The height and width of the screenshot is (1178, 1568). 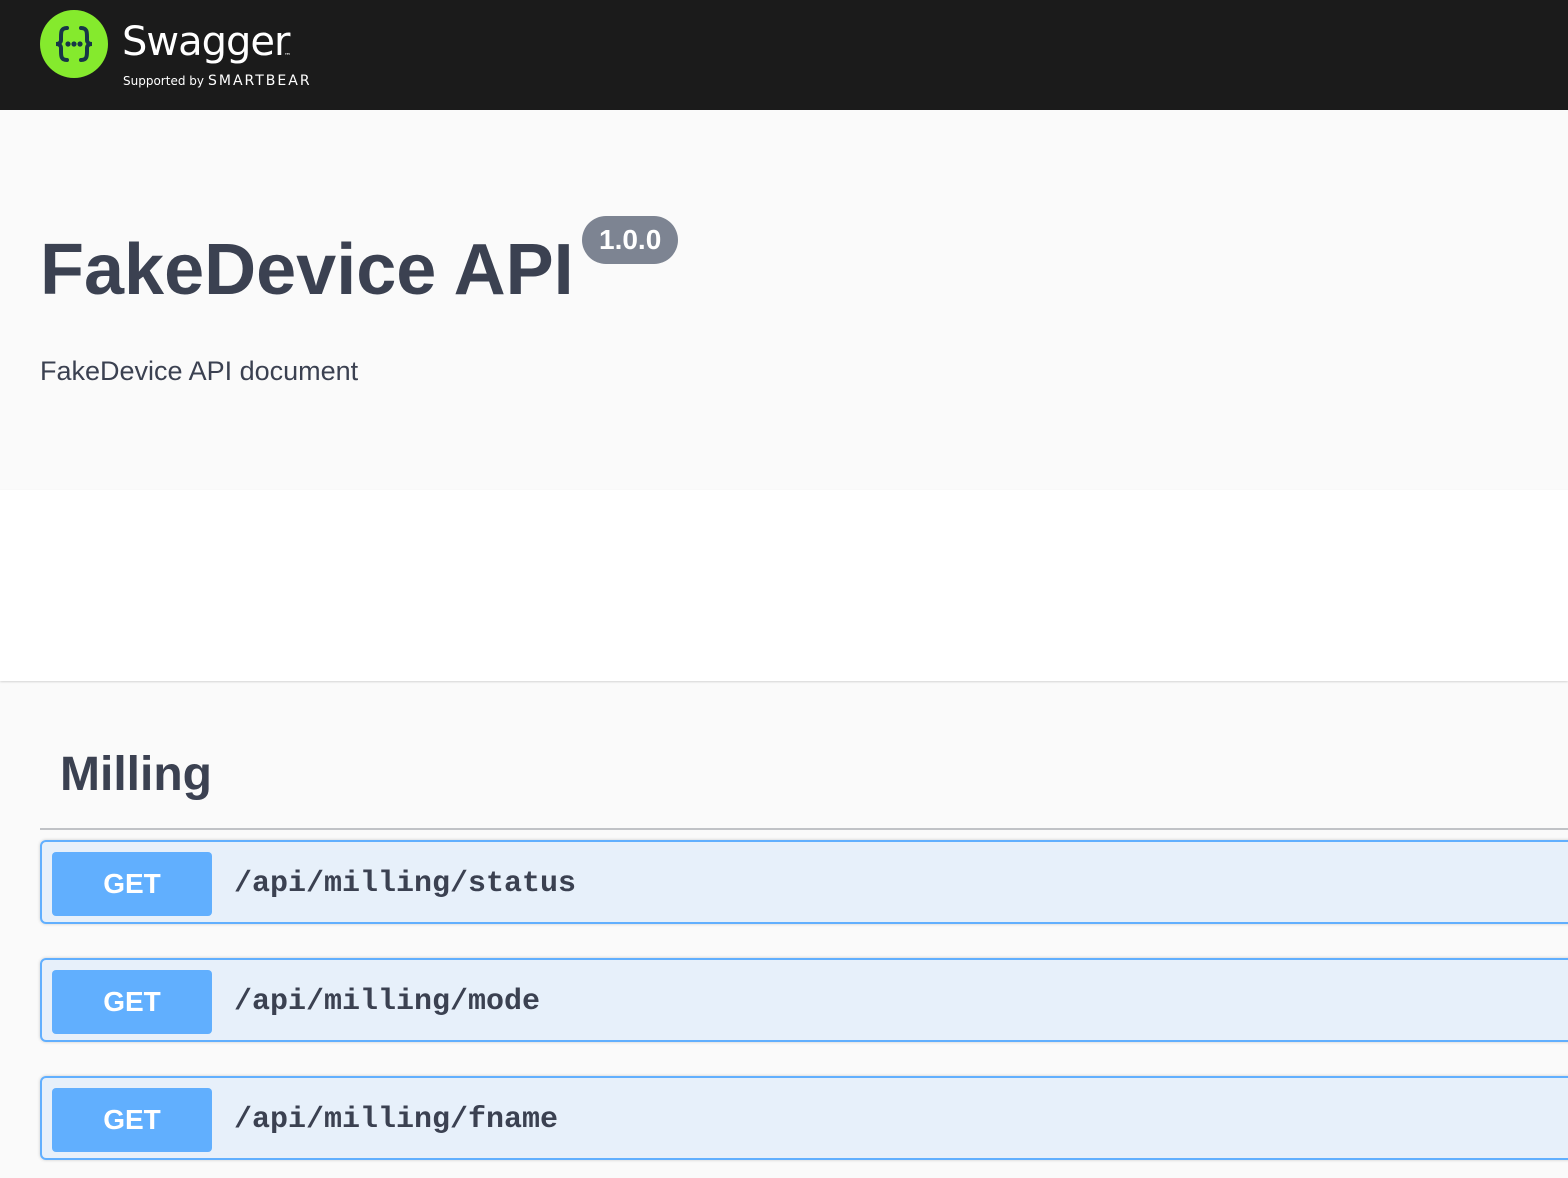 What do you see at coordinates (199, 371) in the screenshot?
I see `api-description: FakeDevice API document` at bounding box center [199, 371].